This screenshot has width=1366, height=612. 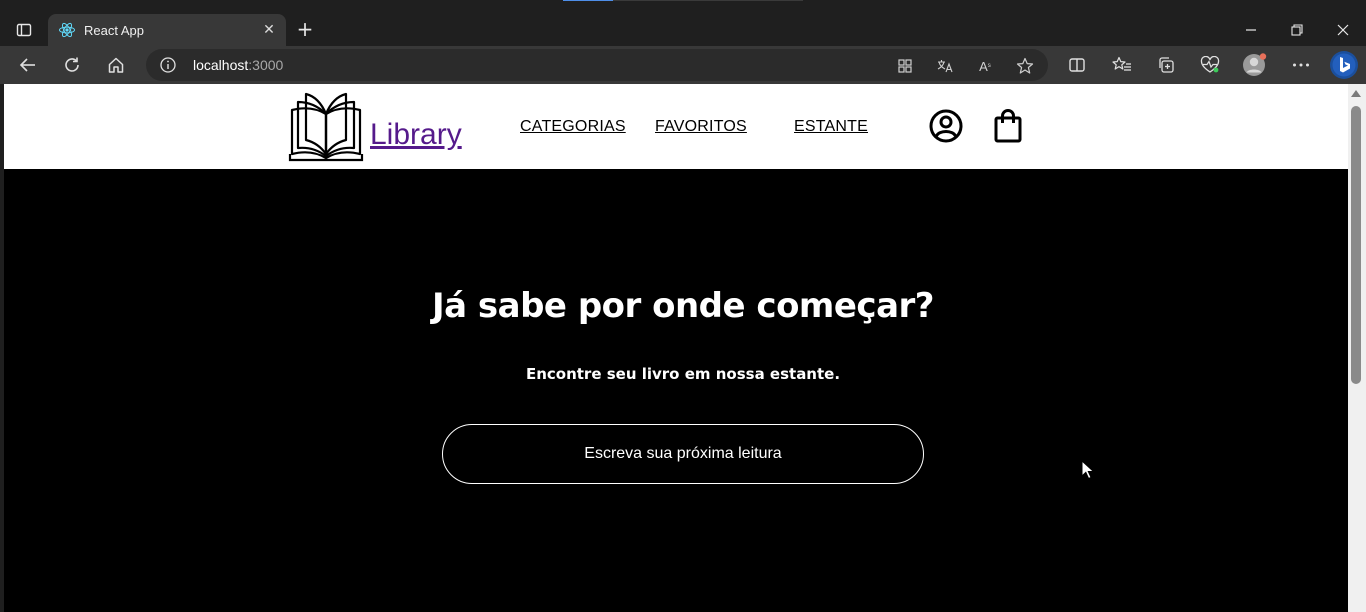 I want to click on favorites-list-icon, so click(x=1121, y=63).